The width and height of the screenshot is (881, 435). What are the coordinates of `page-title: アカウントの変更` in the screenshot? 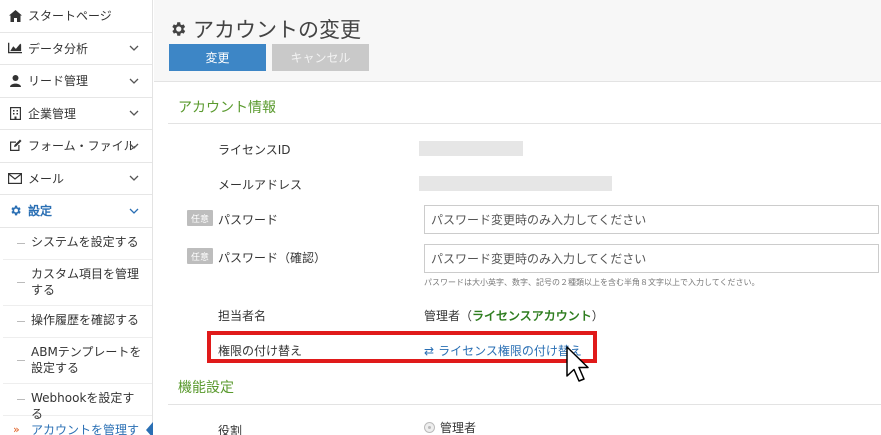 It's located at (265, 29).